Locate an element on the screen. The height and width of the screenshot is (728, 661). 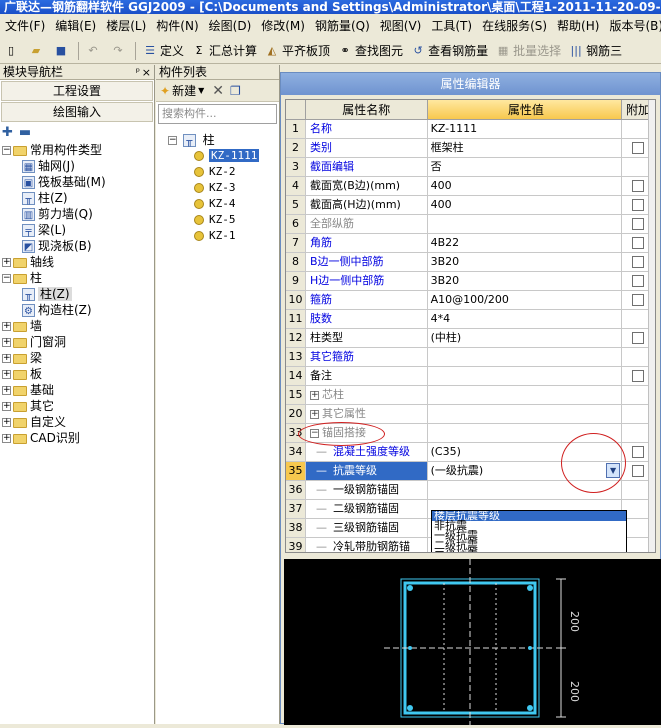
nav-tree-item: + 轴线 is located at coordinates (77, 262).